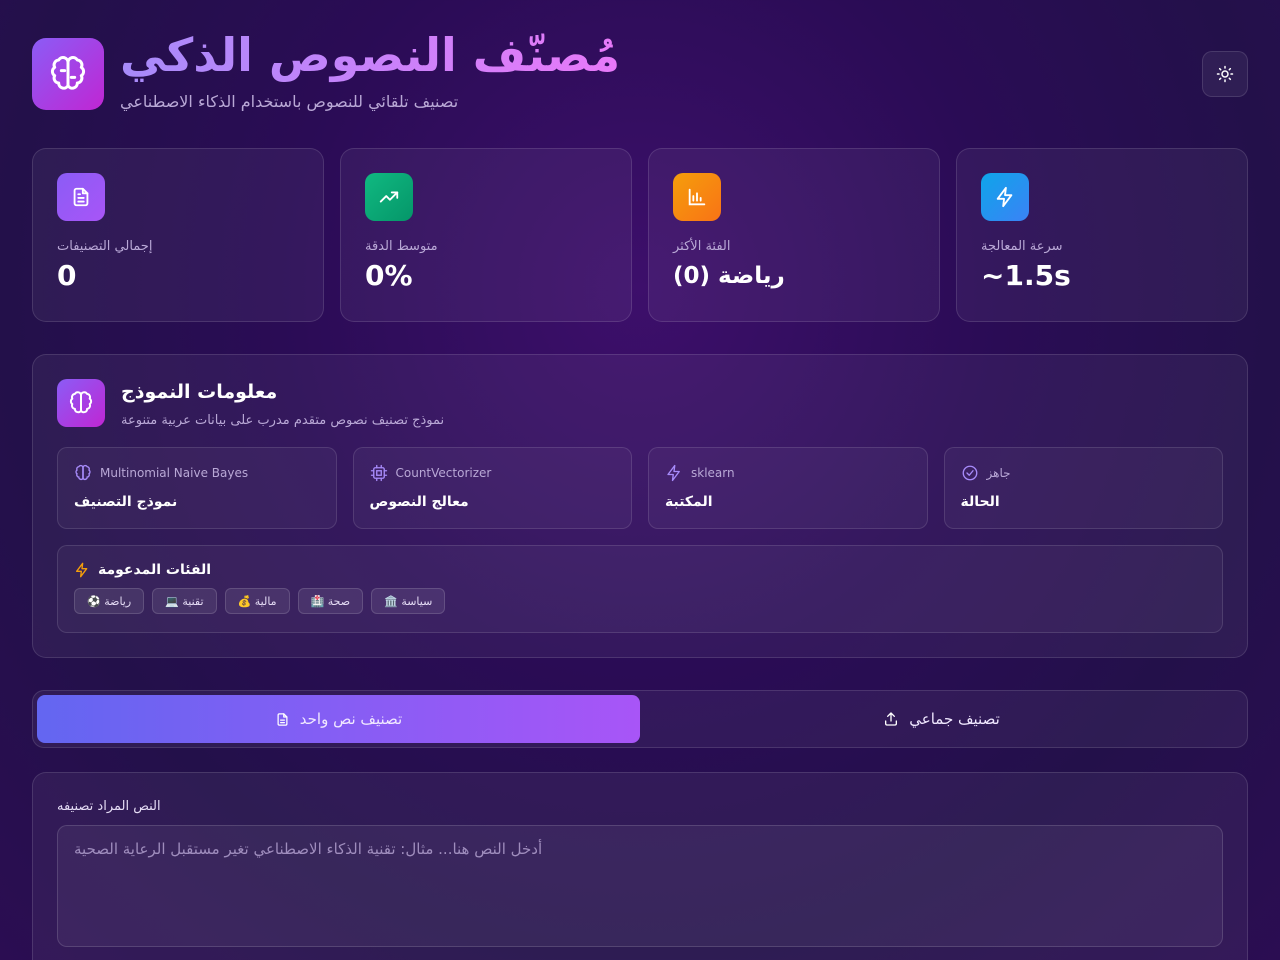 The image size is (1280, 960). What do you see at coordinates (729, 276) in the screenshot?
I see `stat-value: رياضة (0)` at bounding box center [729, 276].